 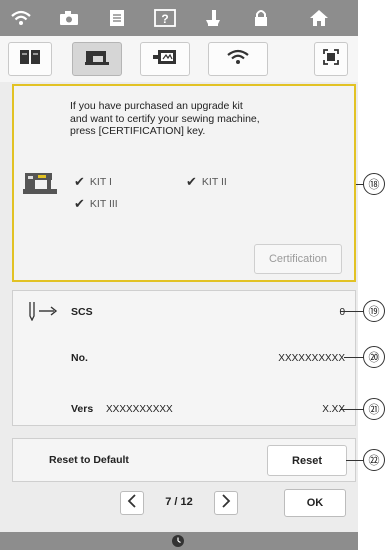 I want to click on previous-page-button, so click(x=132, y=503).